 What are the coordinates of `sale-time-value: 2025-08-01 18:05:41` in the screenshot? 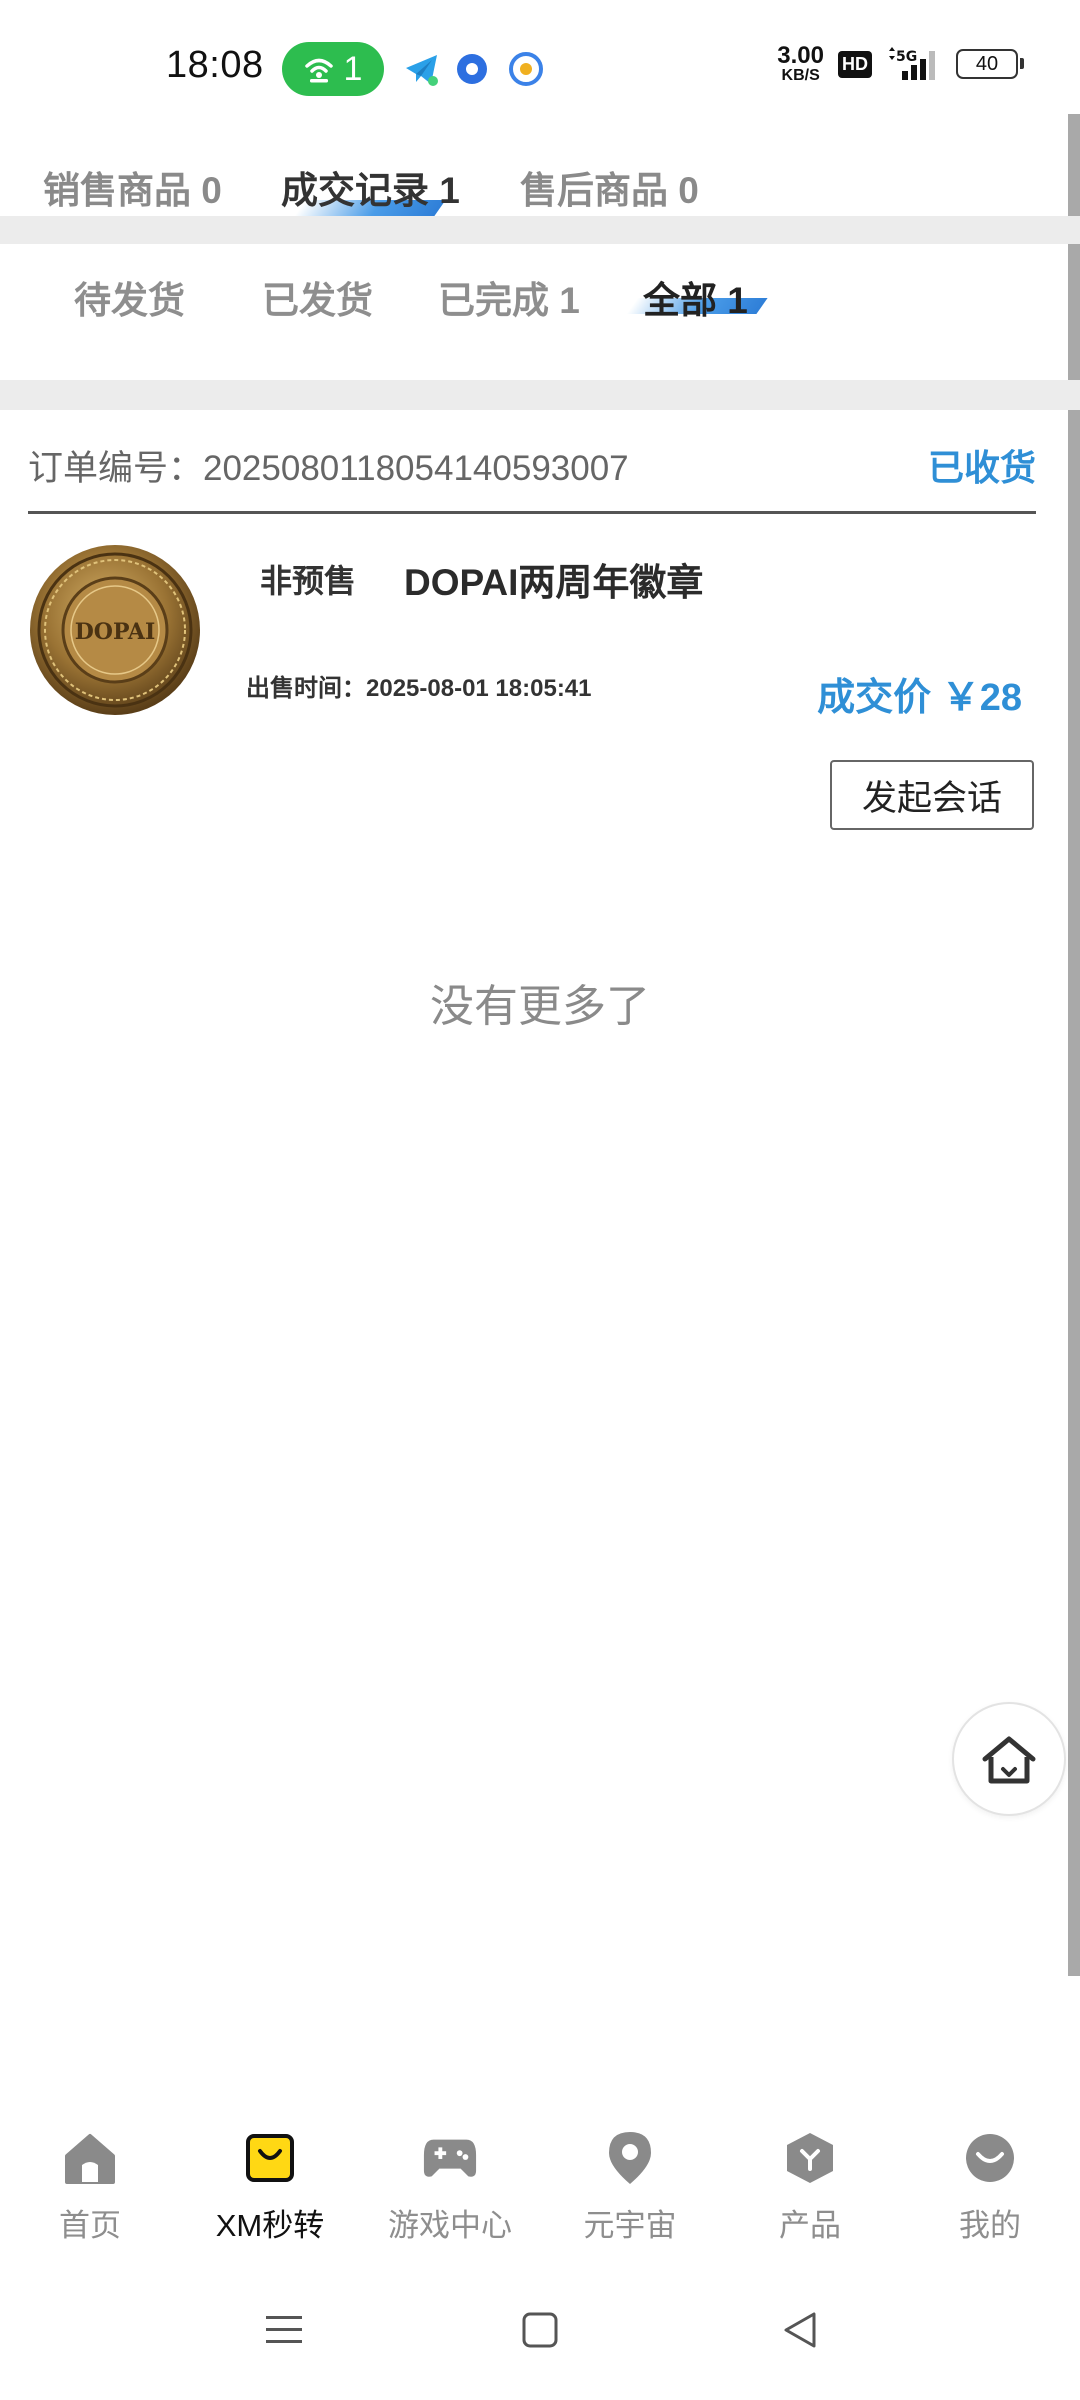 It's located at (479, 688).